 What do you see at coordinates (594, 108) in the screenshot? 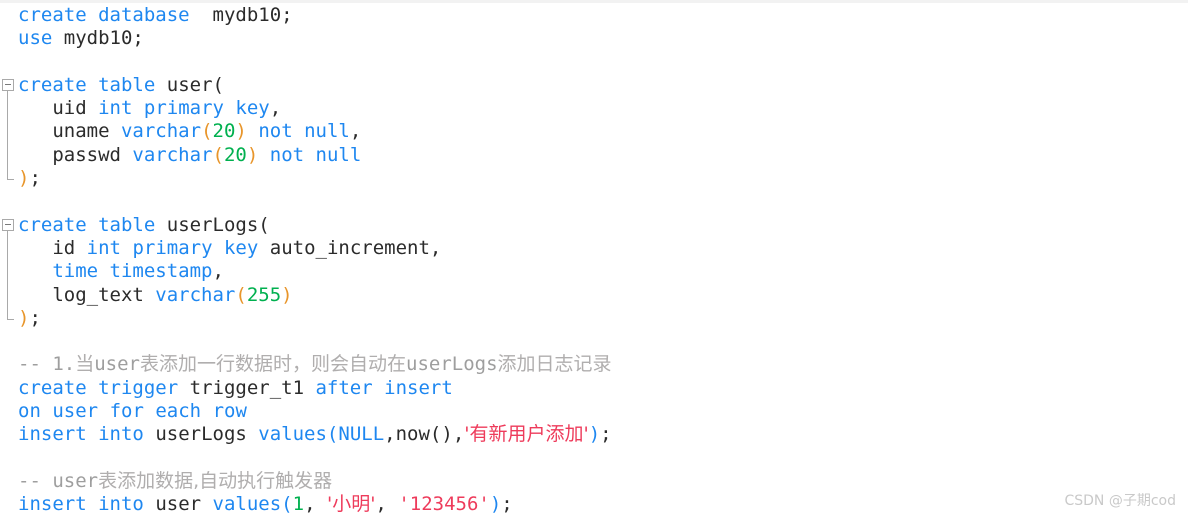
I see `code-line: uid int primary key,` at bounding box center [594, 108].